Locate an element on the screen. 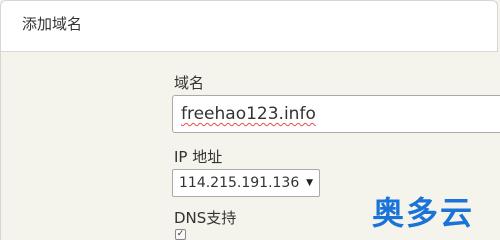 The width and height of the screenshot is (500, 240). ip-label: IP 地址 is located at coordinates (198, 157).